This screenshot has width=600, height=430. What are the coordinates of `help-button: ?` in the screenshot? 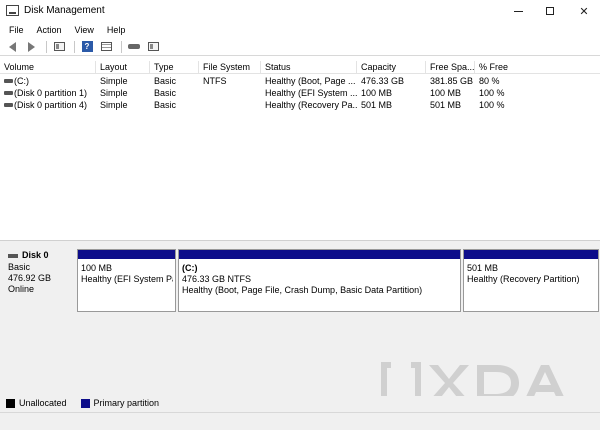 It's located at (87, 47).